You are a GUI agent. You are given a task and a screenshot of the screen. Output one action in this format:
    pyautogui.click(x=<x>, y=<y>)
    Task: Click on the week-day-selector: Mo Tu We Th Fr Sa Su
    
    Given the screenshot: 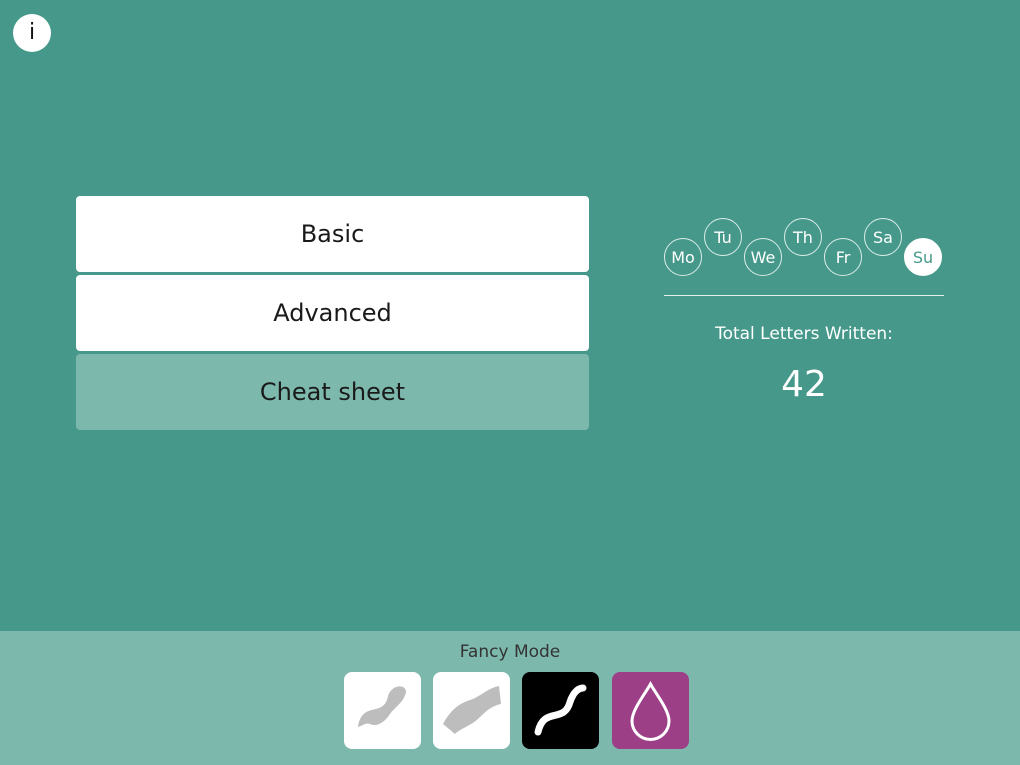 What is the action you would take?
    pyautogui.click(x=804, y=249)
    